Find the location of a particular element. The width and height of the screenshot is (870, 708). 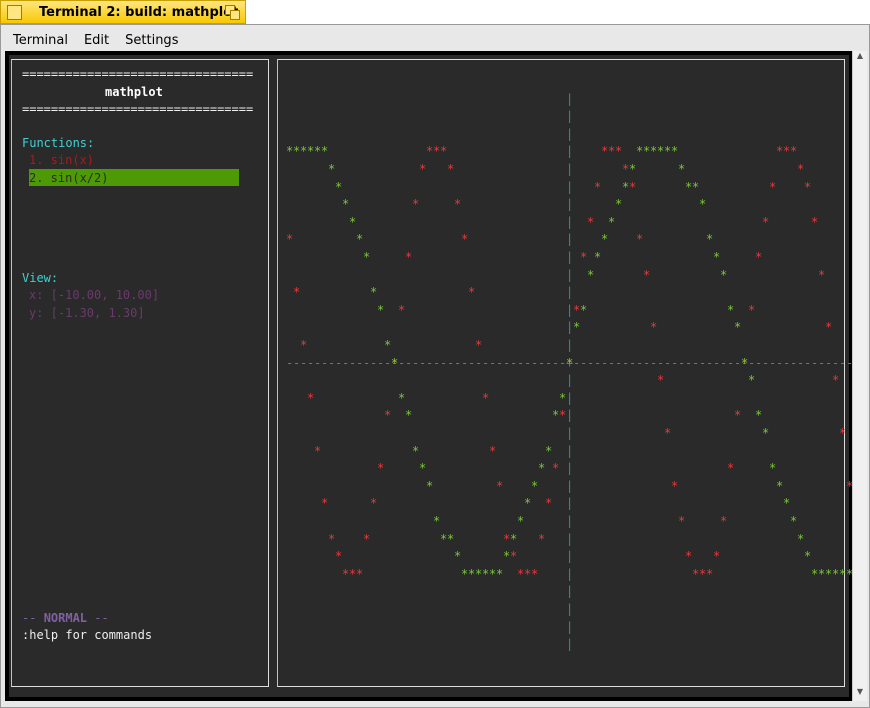

menu-edit: Edit is located at coordinates (96, 38).